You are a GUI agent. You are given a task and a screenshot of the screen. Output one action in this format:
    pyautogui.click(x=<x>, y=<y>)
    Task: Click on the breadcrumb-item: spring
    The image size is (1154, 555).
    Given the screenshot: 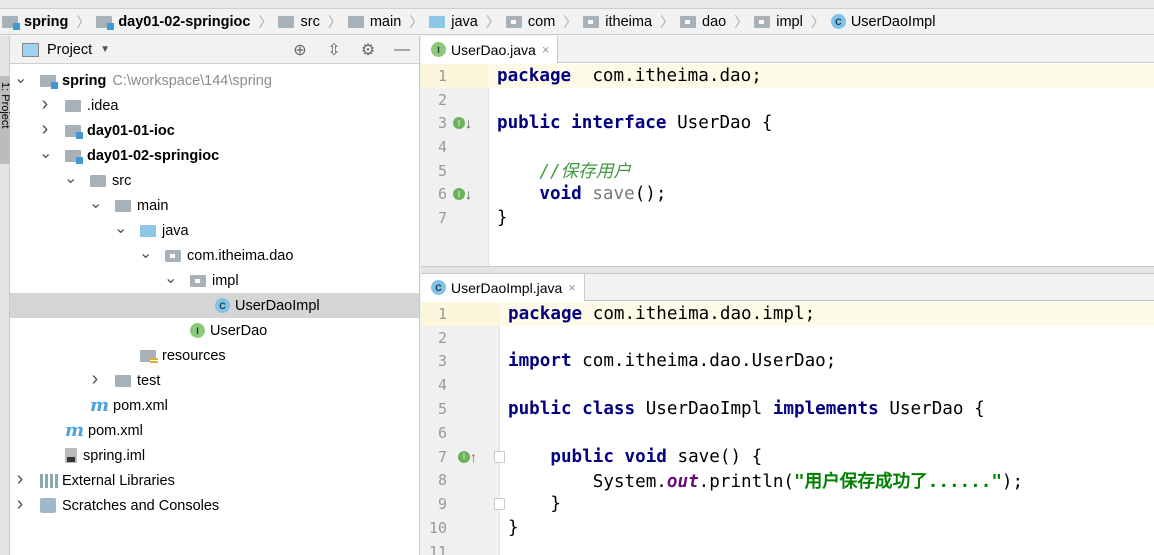 What is the action you would take?
    pyautogui.click(x=36, y=22)
    